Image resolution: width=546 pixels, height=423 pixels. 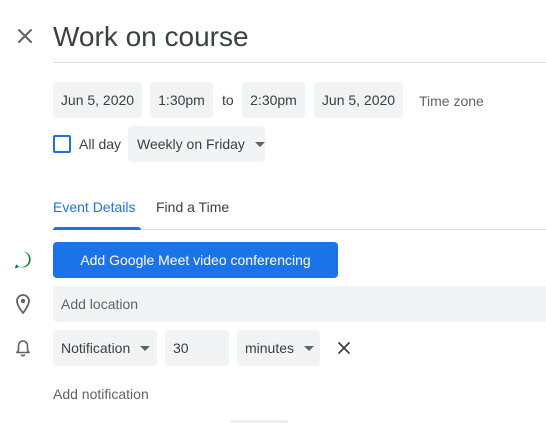 I want to click on all-day-label: All day, so click(x=100, y=144).